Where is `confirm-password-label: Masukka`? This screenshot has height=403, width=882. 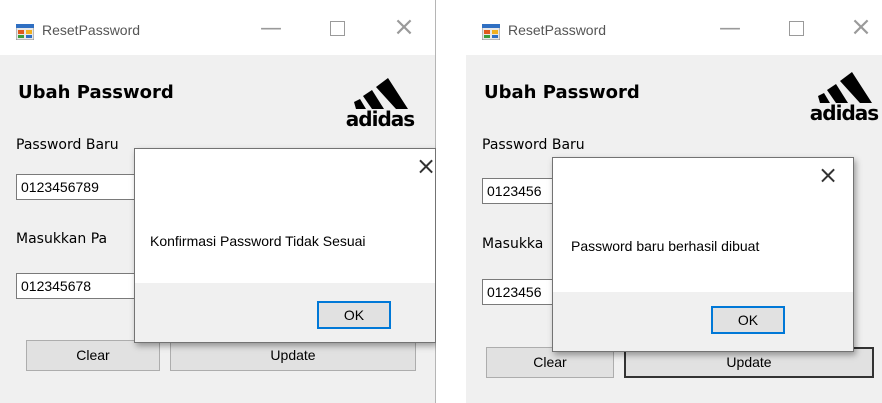
confirm-password-label: Masukka is located at coordinates (513, 244).